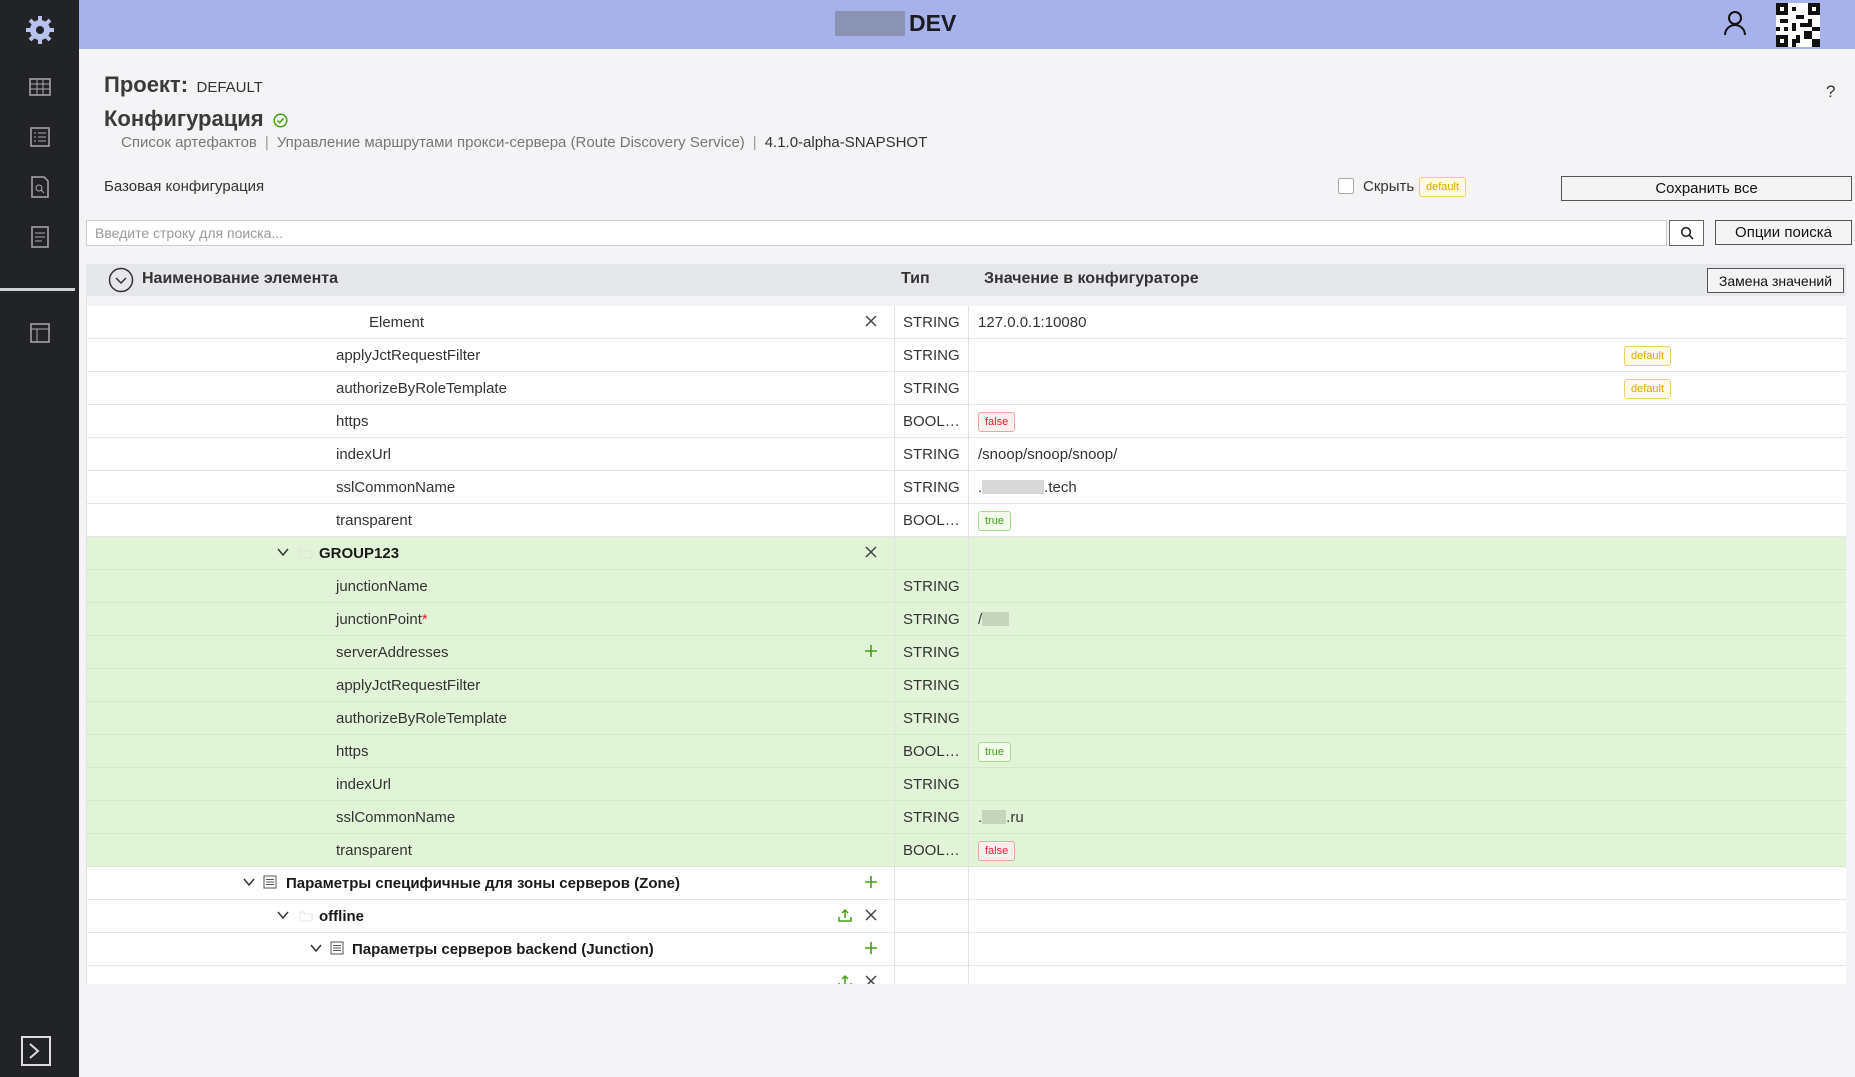  Describe the element at coordinates (184, 186) in the screenshot. I see `base-config-label: Базовая конфигурация` at that location.